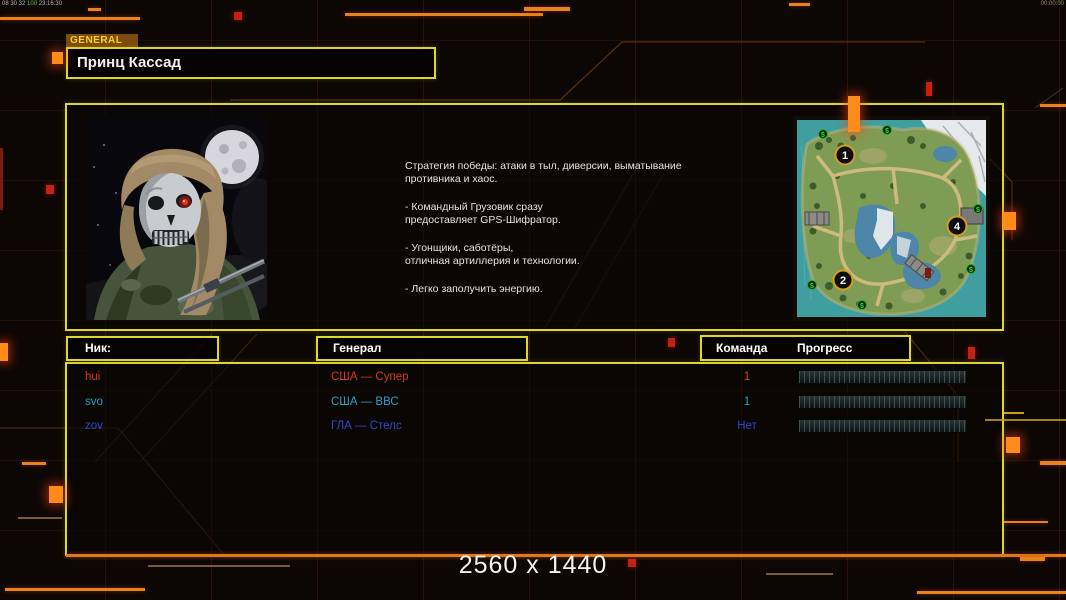 The width and height of the screenshot is (1066, 600). What do you see at coordinates (532, 426) in the screenshot?
I see `player-row: zov ГЛА — Стелс Нет` at bounding box center [532, 426].